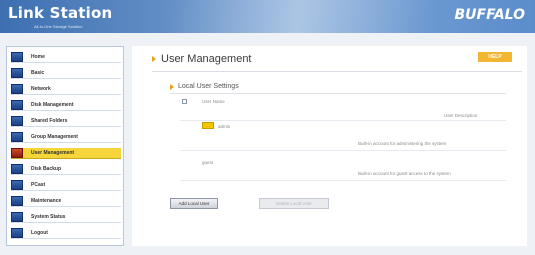 The image size is (535, 255). Describe the element at coordinates (172, 86) in the screenshot. I see `section-bullet-icon` at that location.